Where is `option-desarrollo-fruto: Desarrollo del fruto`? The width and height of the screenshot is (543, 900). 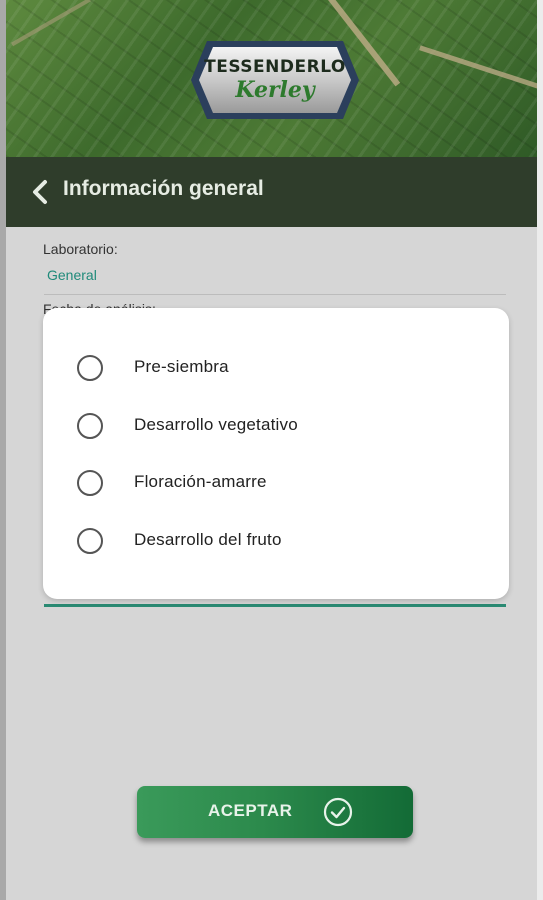
option-desarrollo-fruto: Desarrollo del fruto is located at coordinates (276, 541).